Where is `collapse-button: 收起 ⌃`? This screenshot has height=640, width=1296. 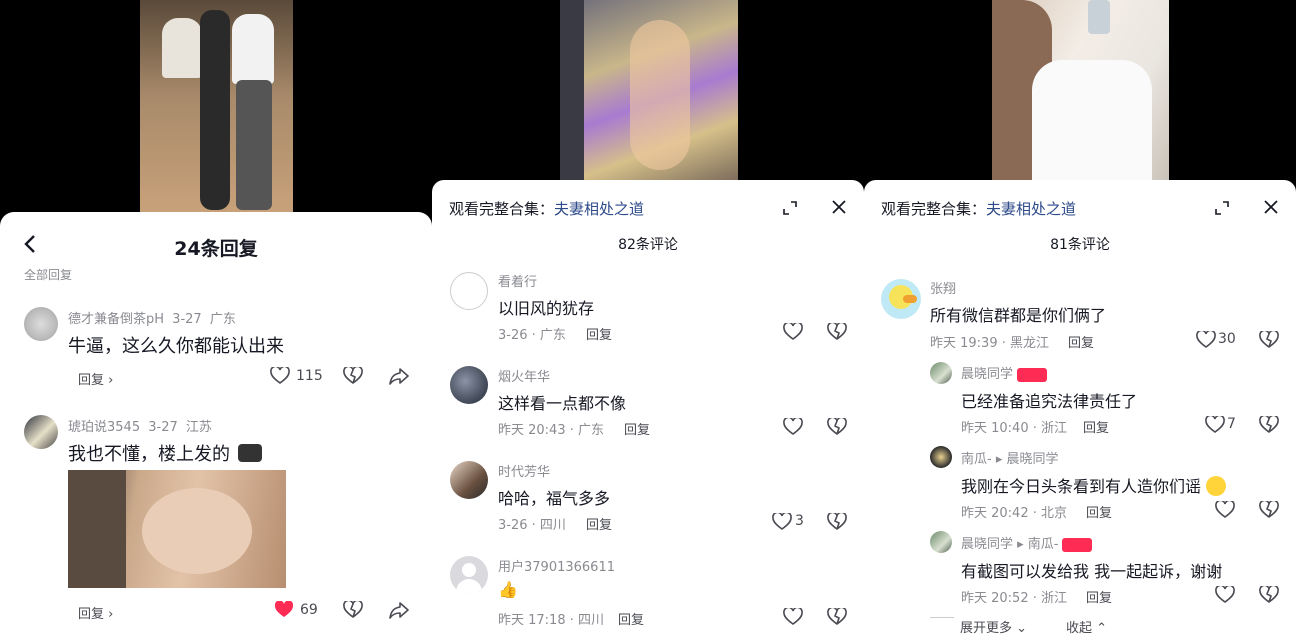 collapse-button: 收起 ⌃ is located at coordinates (1086, 626).